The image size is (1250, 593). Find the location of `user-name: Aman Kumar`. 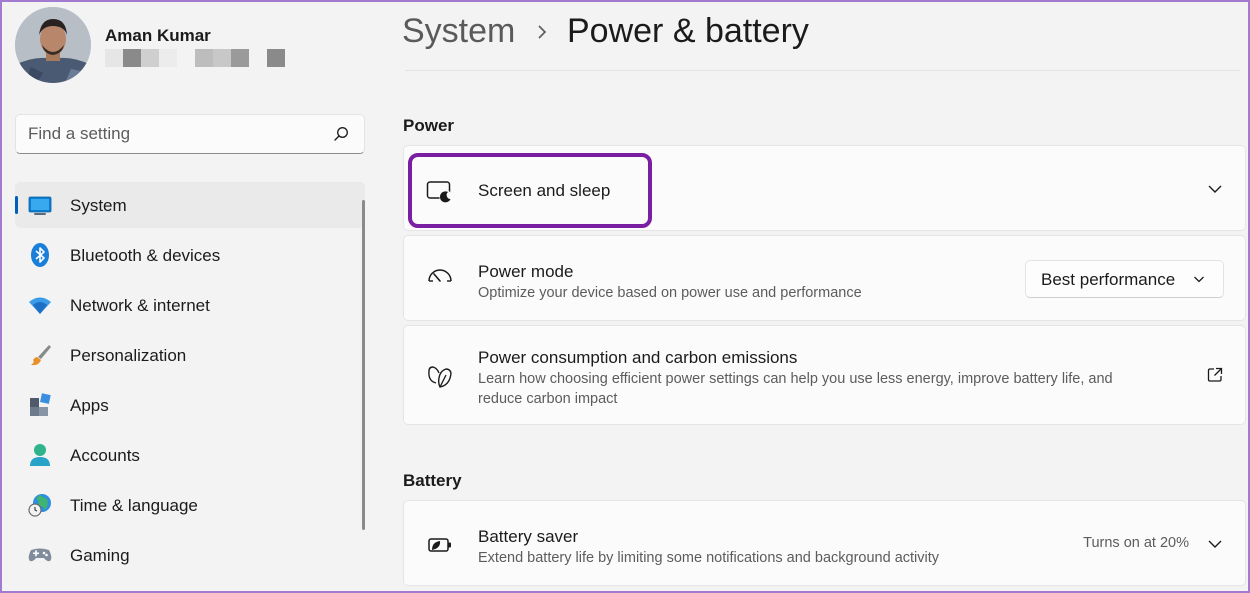

user-name: Aman Kumar is located at coordinates (158, 35).